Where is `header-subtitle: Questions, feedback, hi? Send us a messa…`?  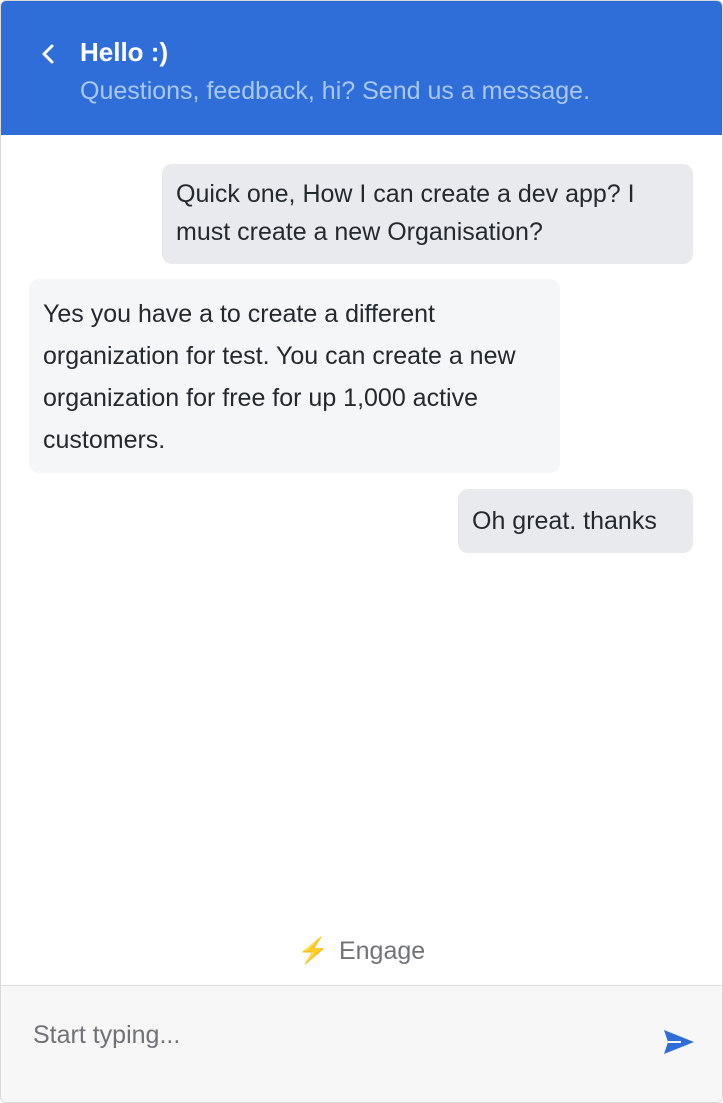 header-subtitle: Questions, feedback, hi? Send us a messa… is located at coordinates (335, 91).